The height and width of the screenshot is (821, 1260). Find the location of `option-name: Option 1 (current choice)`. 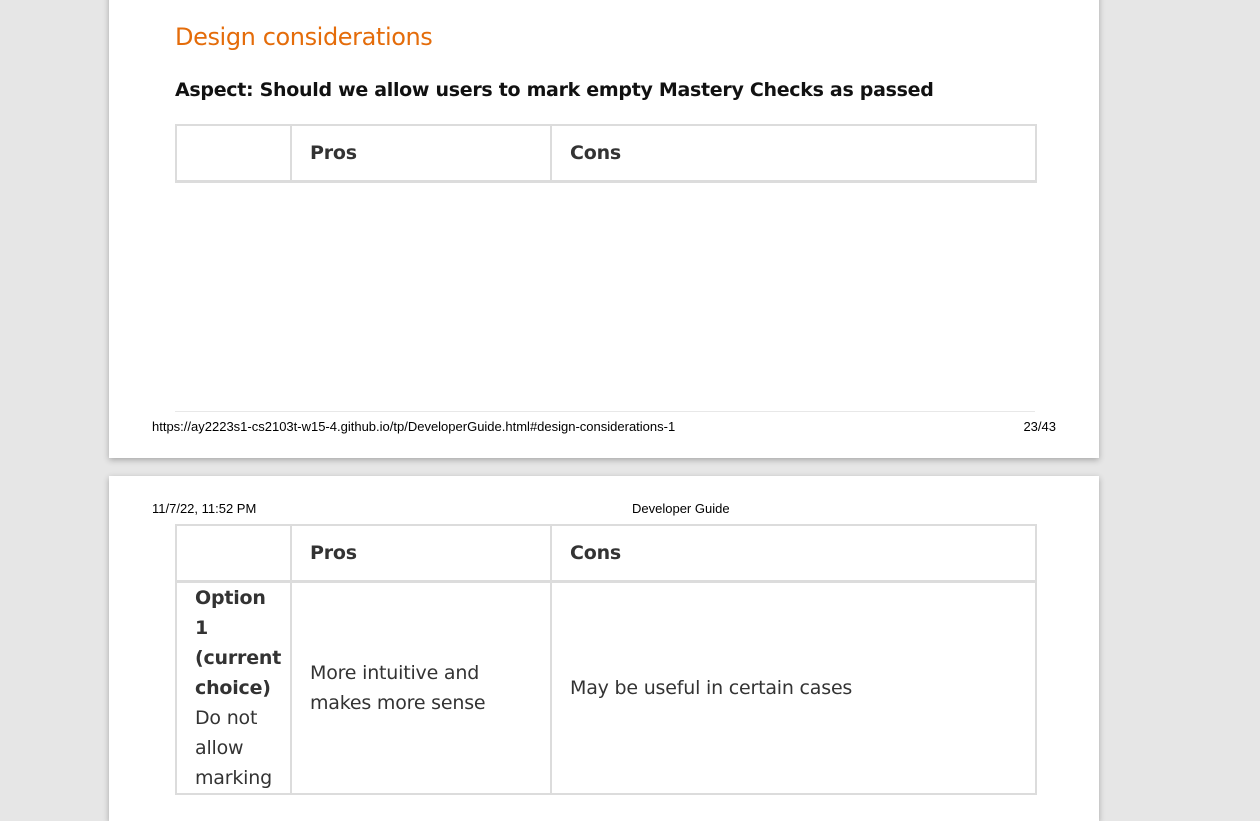

option-name: Option 1 (current choice) is located at coordinates (238, 643).